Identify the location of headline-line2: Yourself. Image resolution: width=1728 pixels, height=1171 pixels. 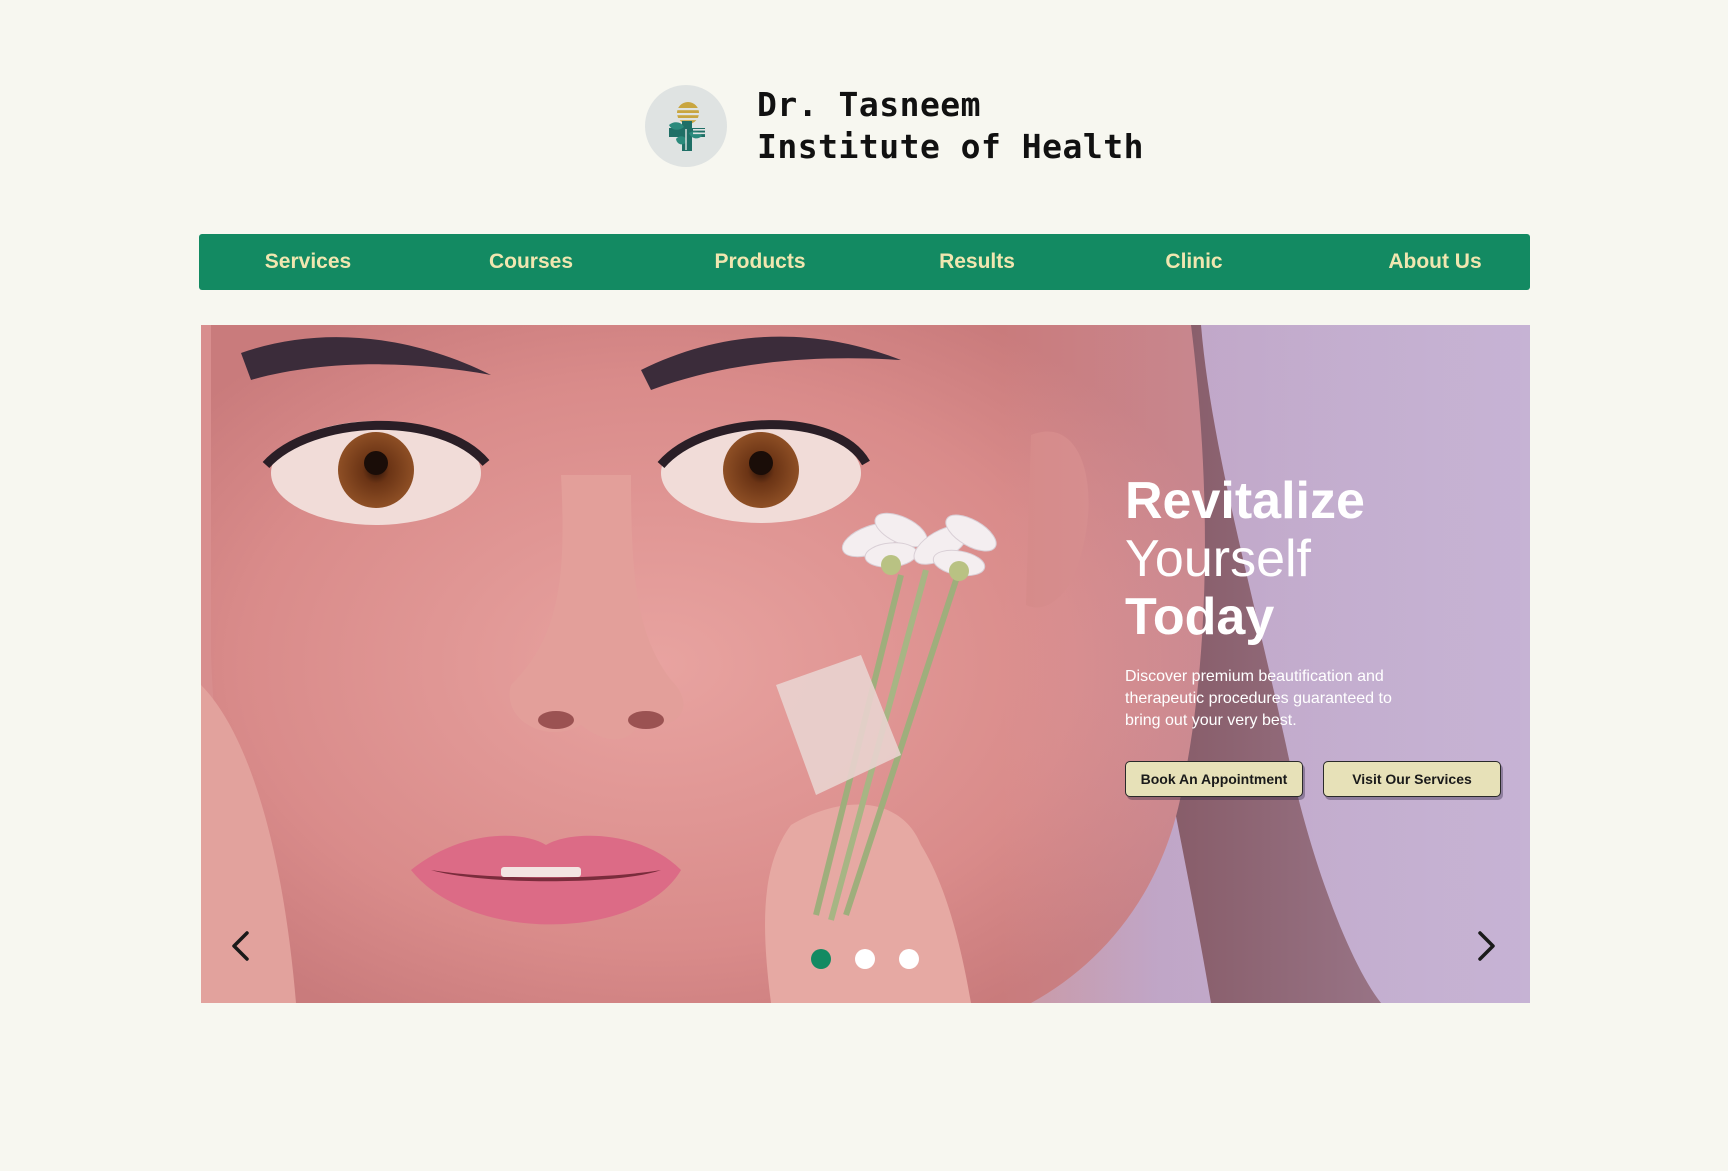
(1218, 559).